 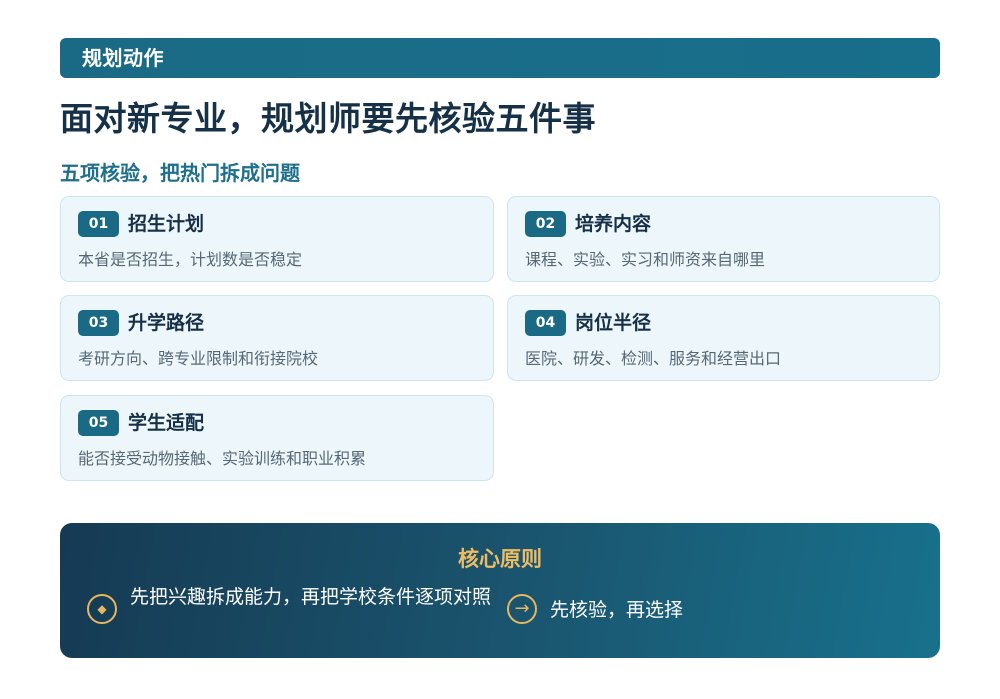 What do you see at coordinates (190, 259) in the screenshot?
I see `check-description: 本省是否招生，计划数是否稳定` at bounding box center [190, 259].